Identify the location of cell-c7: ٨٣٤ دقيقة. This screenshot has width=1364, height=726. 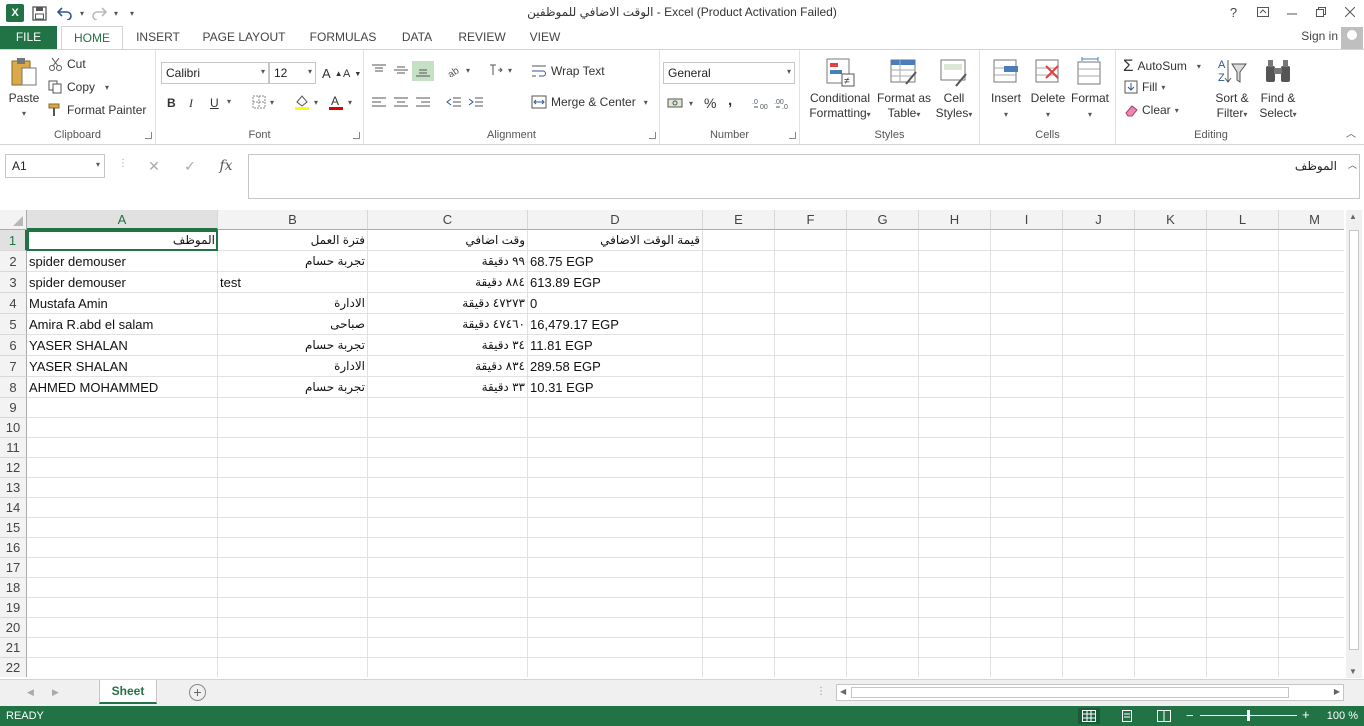
(448, 366).